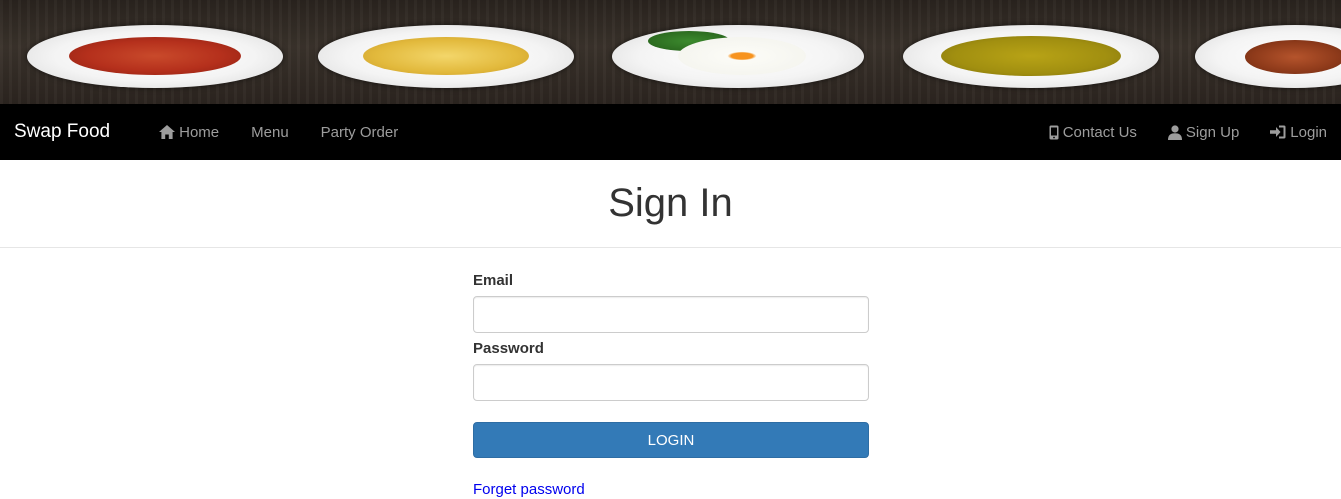  Describe the element at coordinates (742, 56) in the screenshot. I see `fried-egg-image` at that location.